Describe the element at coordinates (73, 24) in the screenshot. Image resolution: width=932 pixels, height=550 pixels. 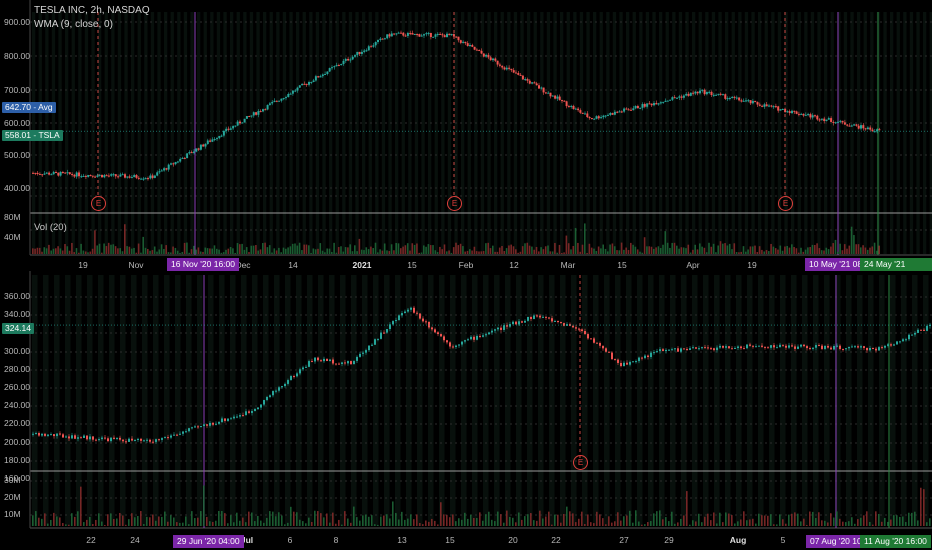
I see `indicator-legend: WMA (9, close, 0)` at that location.